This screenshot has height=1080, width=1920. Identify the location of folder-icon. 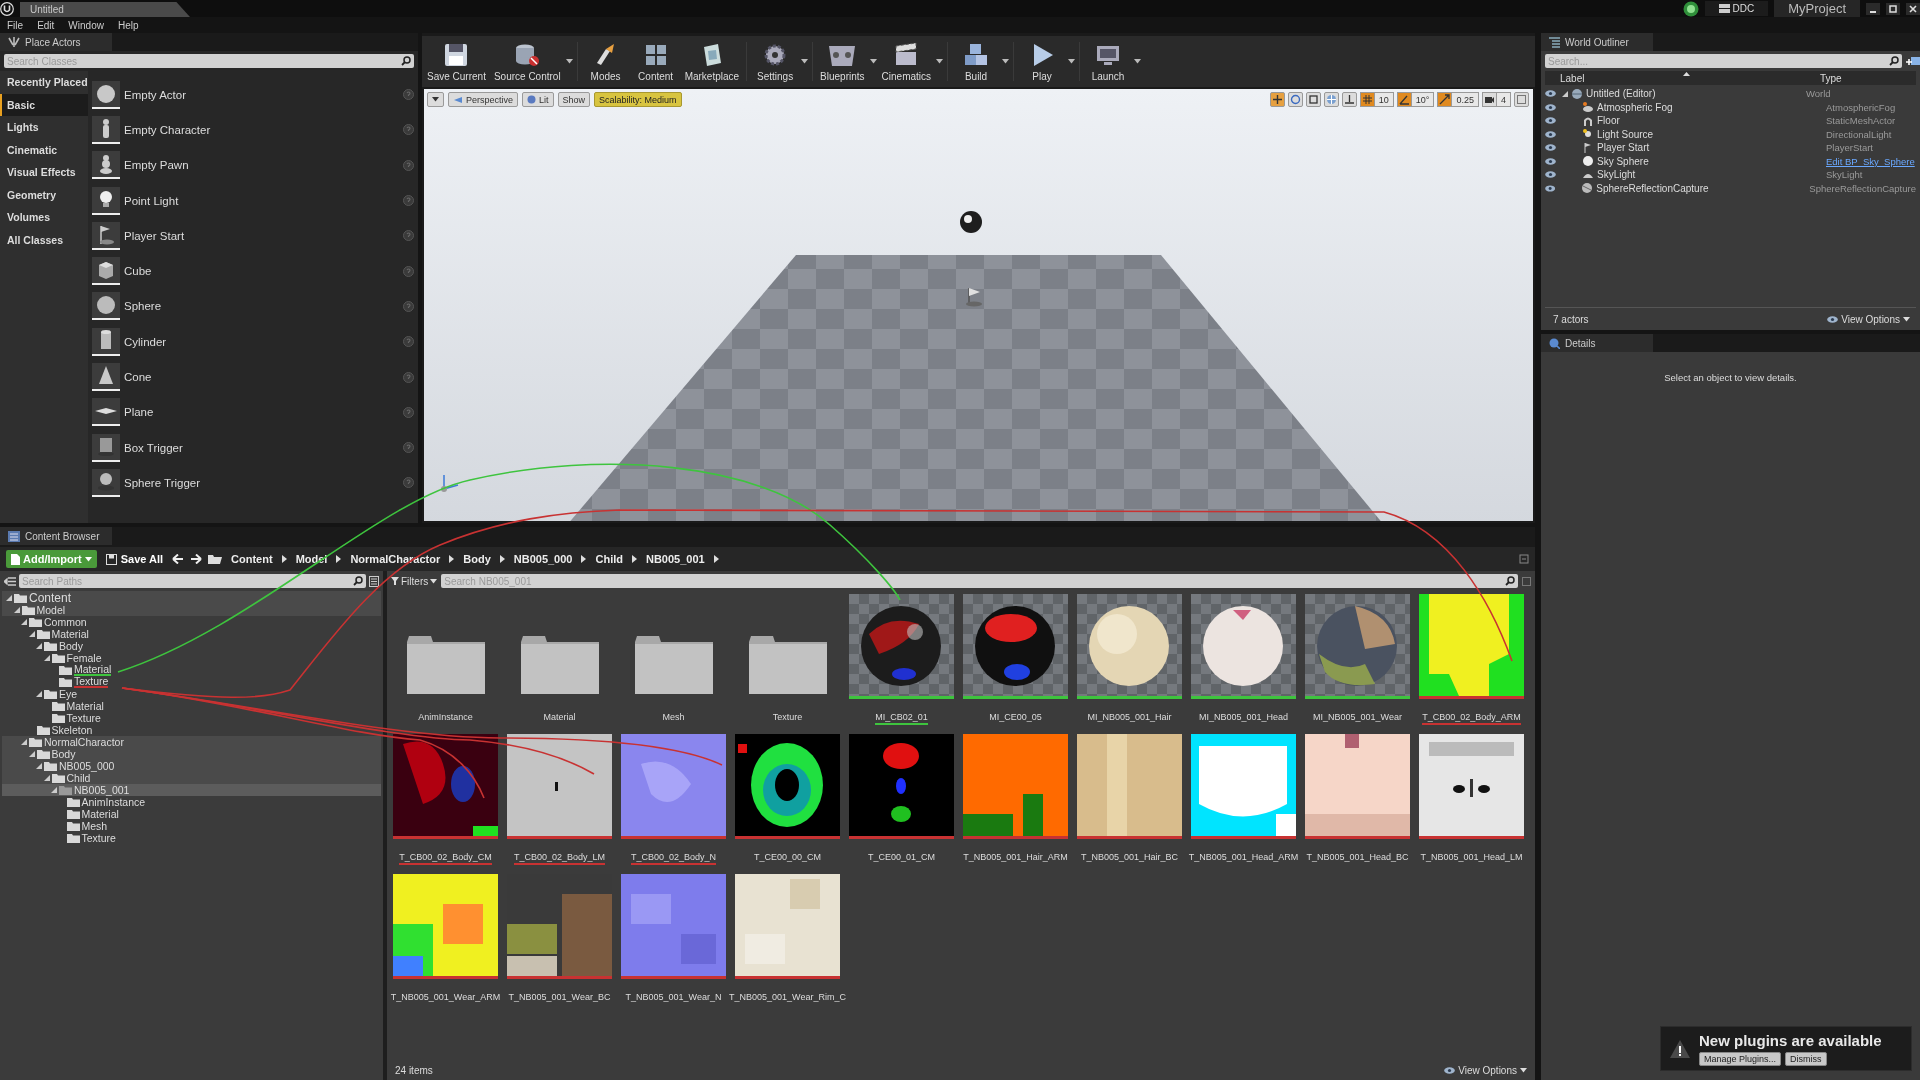
(445, 666).